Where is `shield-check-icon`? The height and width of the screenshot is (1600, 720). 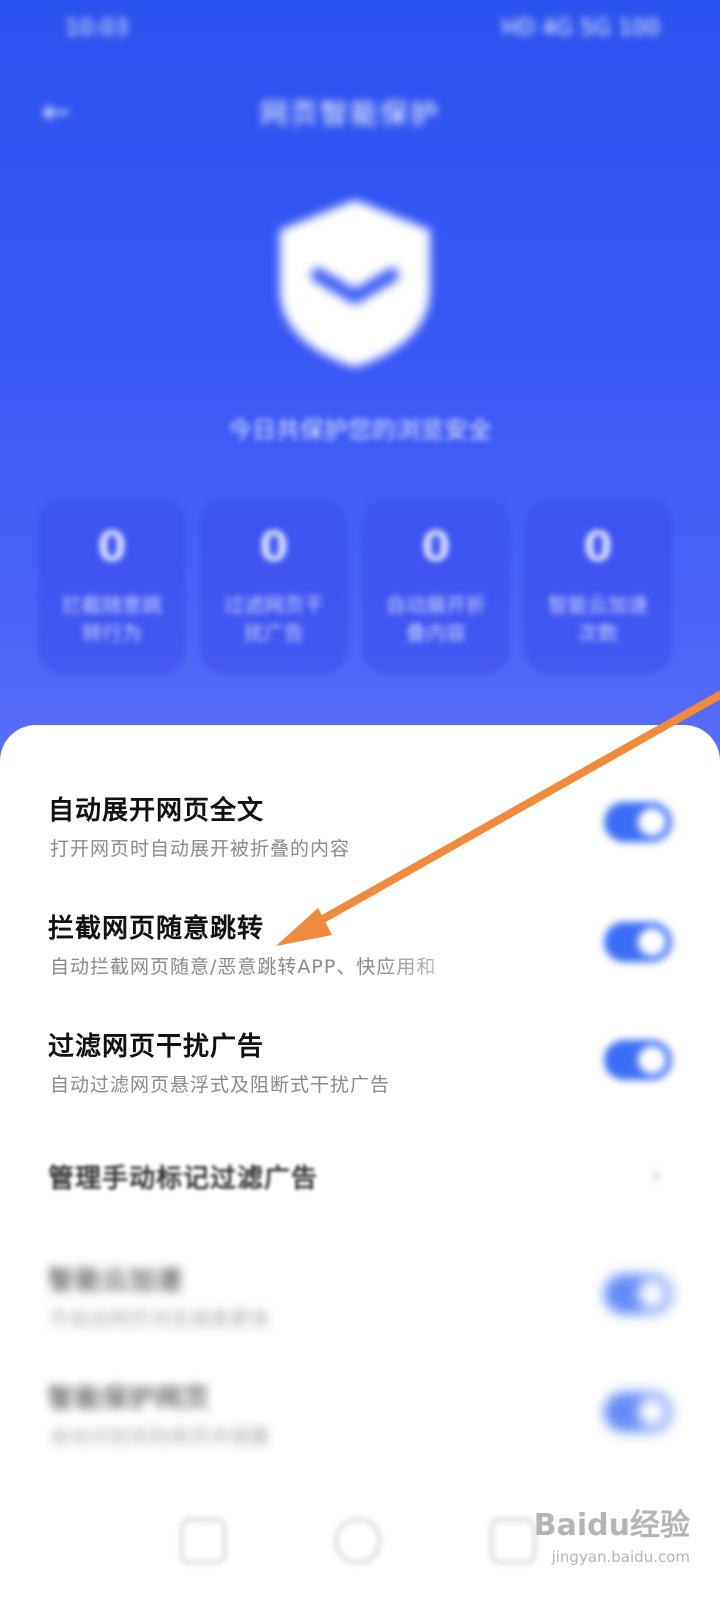
shield-check-icon is located at coordinates (355, 283).